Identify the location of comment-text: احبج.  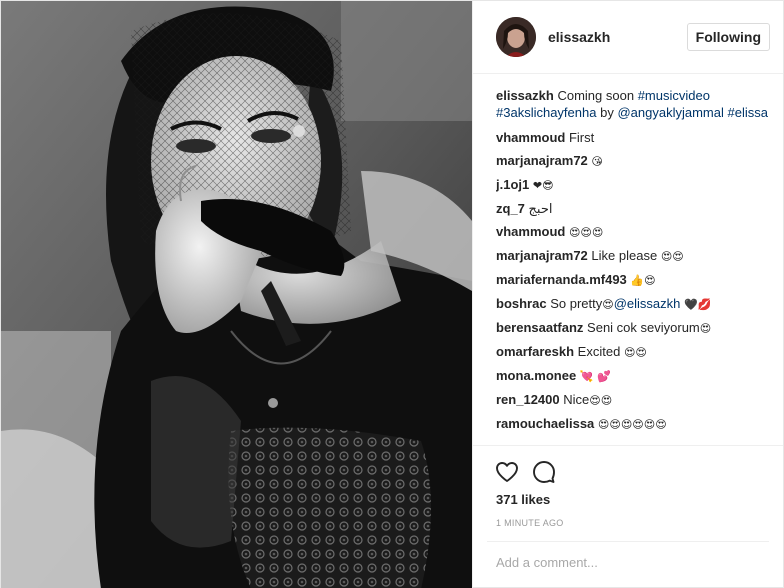
(540, 208).